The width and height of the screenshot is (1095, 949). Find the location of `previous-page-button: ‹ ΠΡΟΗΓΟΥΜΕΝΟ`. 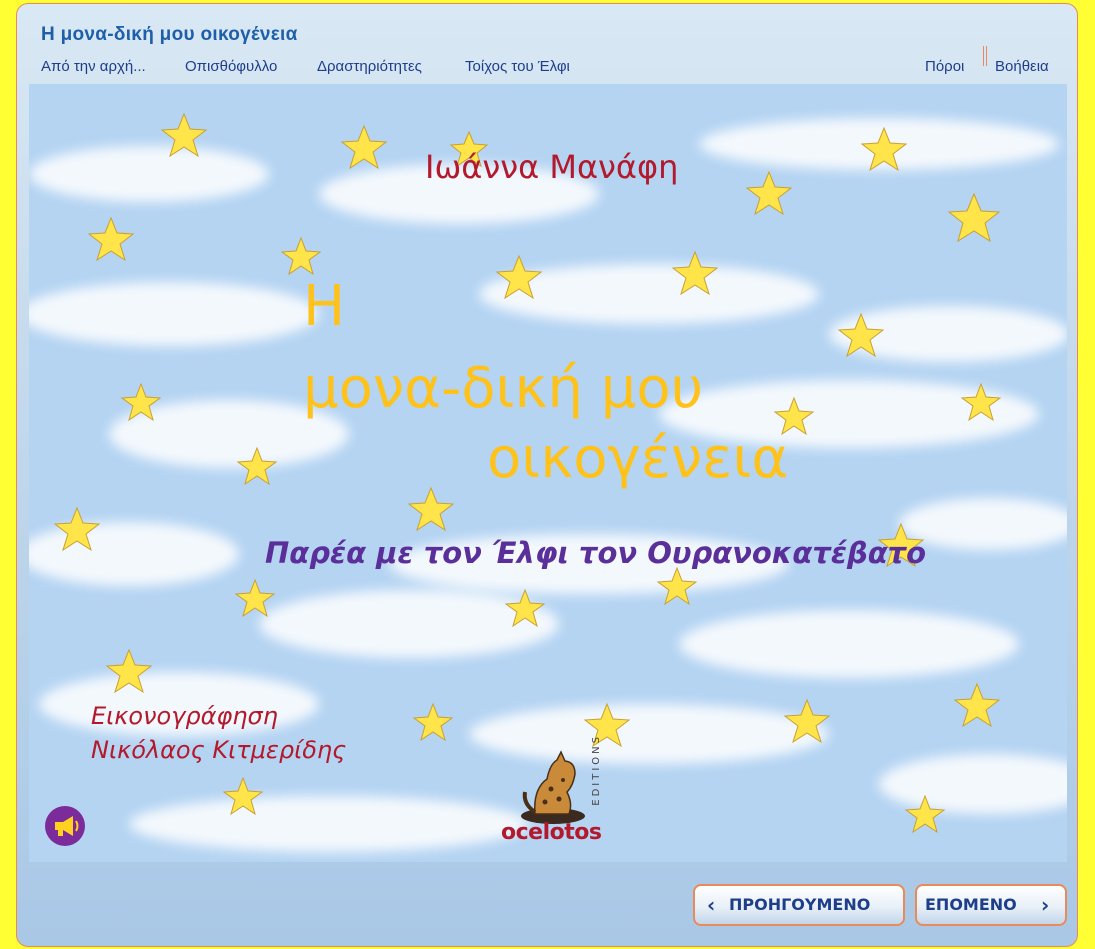

previous-page-button: ‹ ΠΡΟΗΓΟΥΜΕΝΟ is located at coordinates (799, 905).